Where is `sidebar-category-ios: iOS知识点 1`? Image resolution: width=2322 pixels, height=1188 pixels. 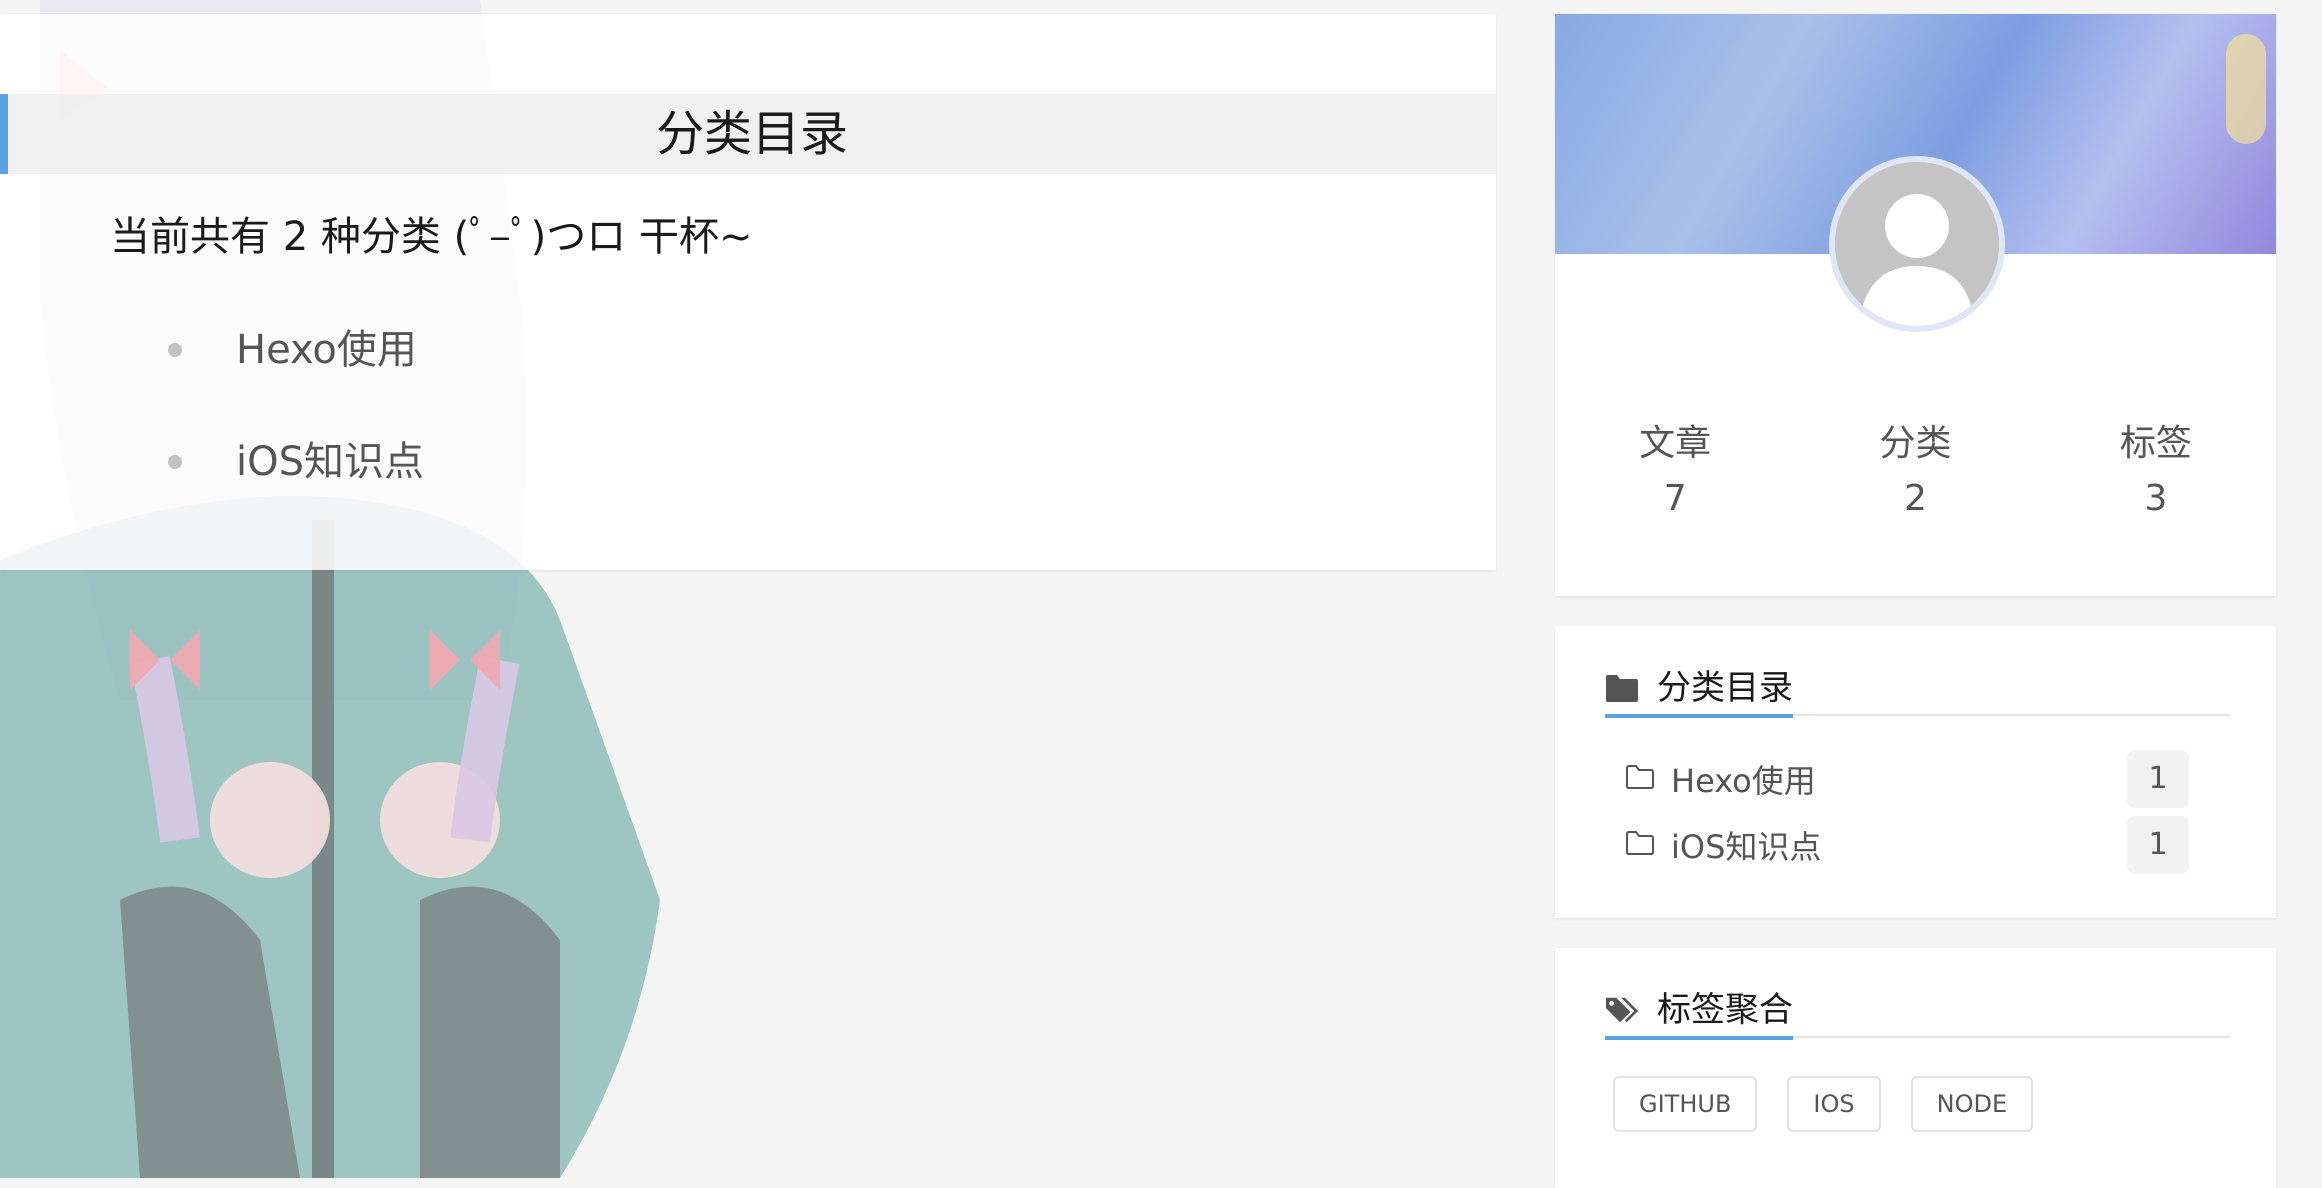
sidebar-category-ios: iOS知识点 1 is located at coordinates (1907, 846).